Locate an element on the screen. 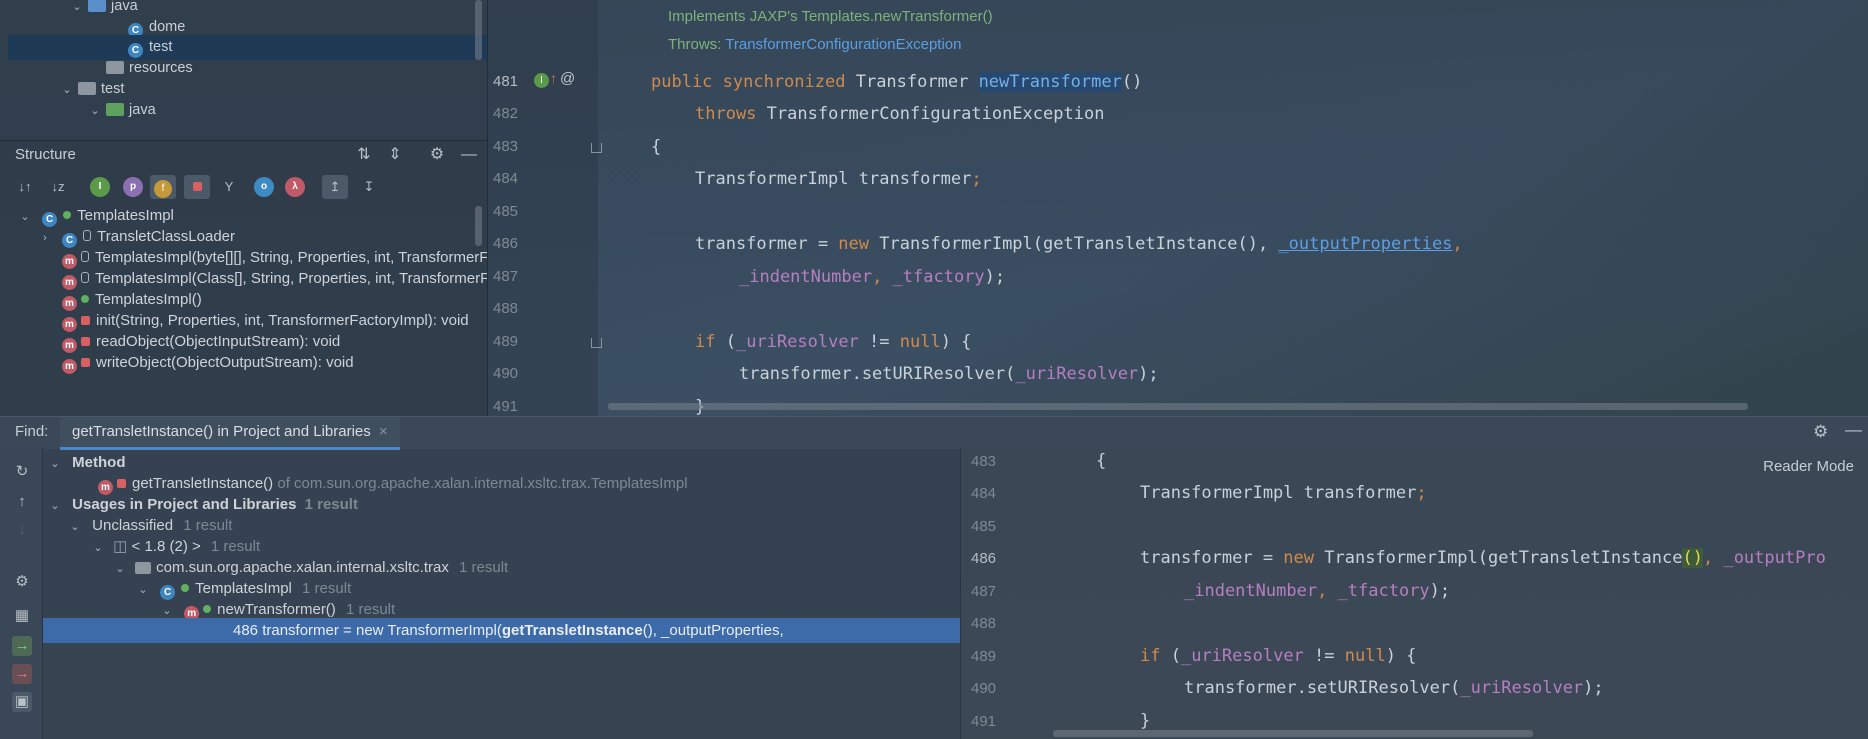 The height and width of the screenshot is (739, 1868). find-label: Find: is located at coordinates (32, 431).